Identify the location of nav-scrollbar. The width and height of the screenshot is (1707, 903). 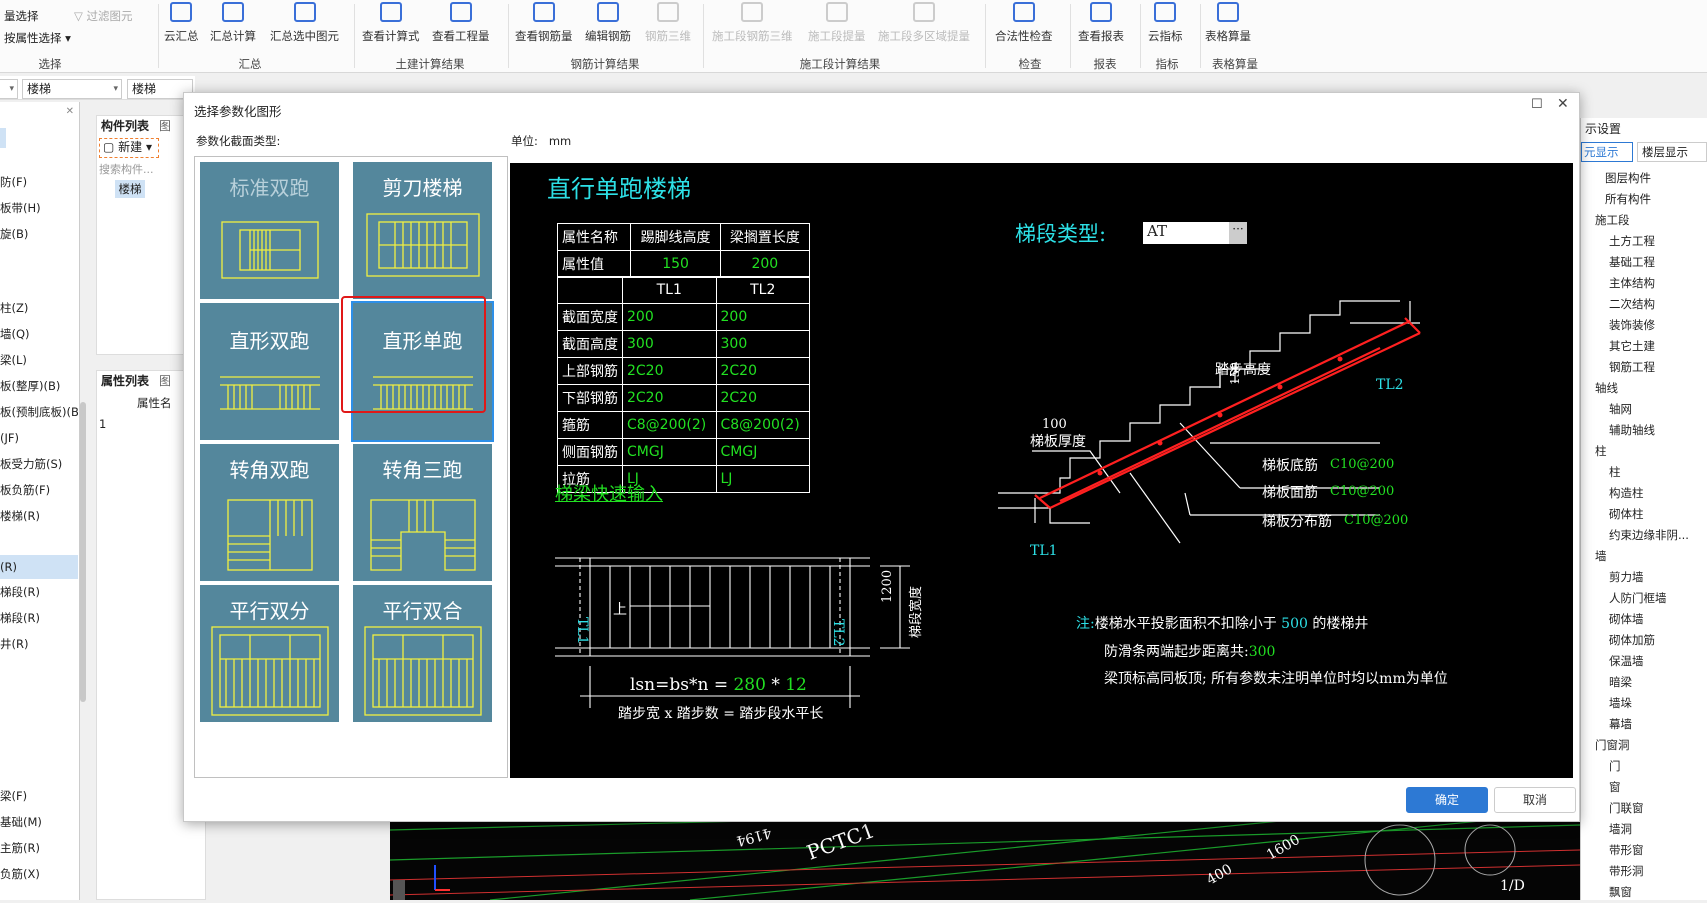
(83, 552).